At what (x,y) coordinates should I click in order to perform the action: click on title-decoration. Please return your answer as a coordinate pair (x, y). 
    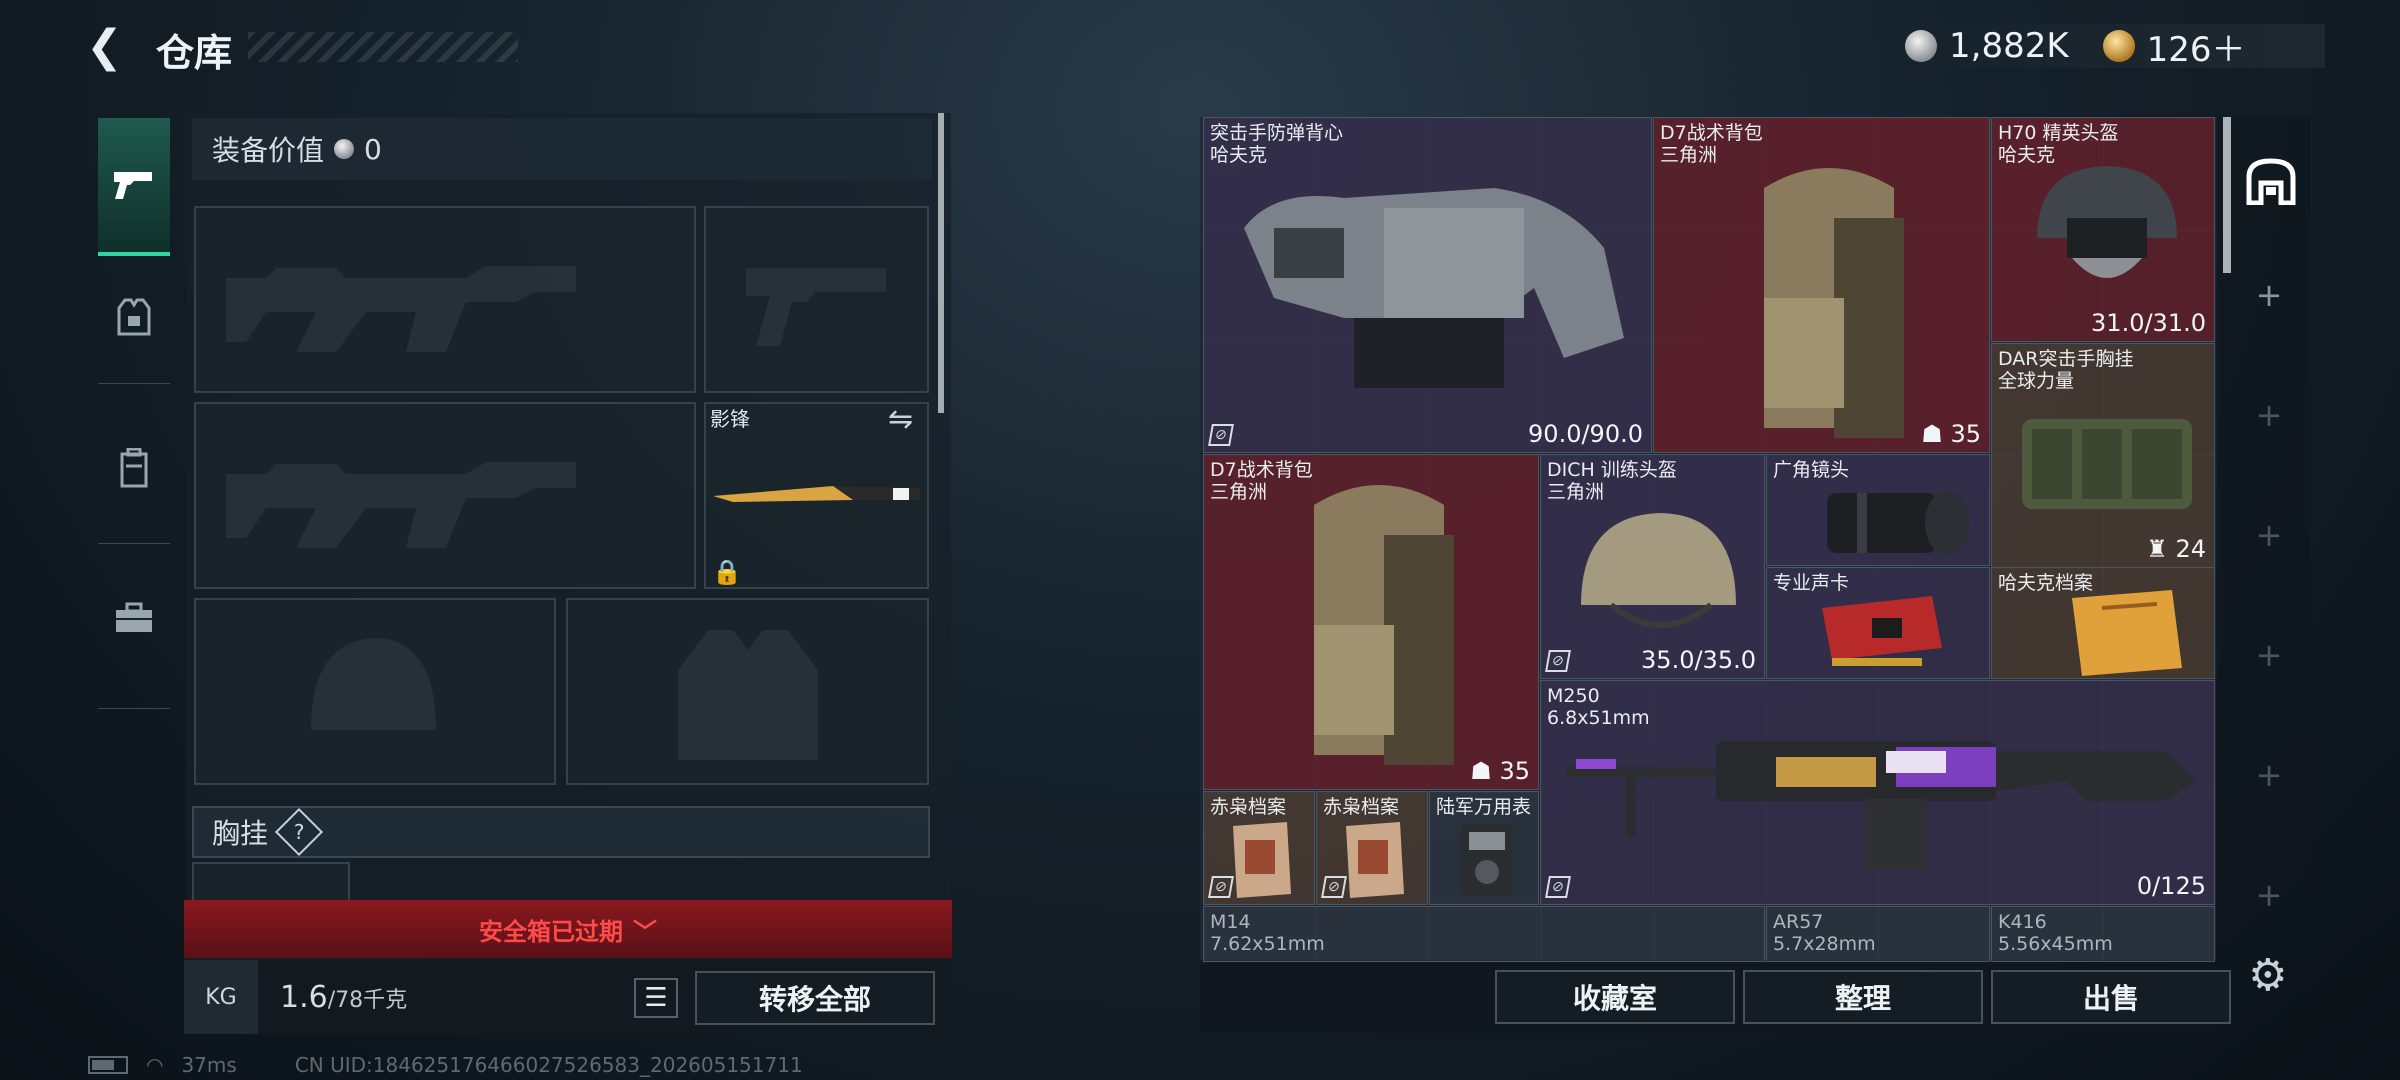
    Looking at the image, I should click on (383, 47).